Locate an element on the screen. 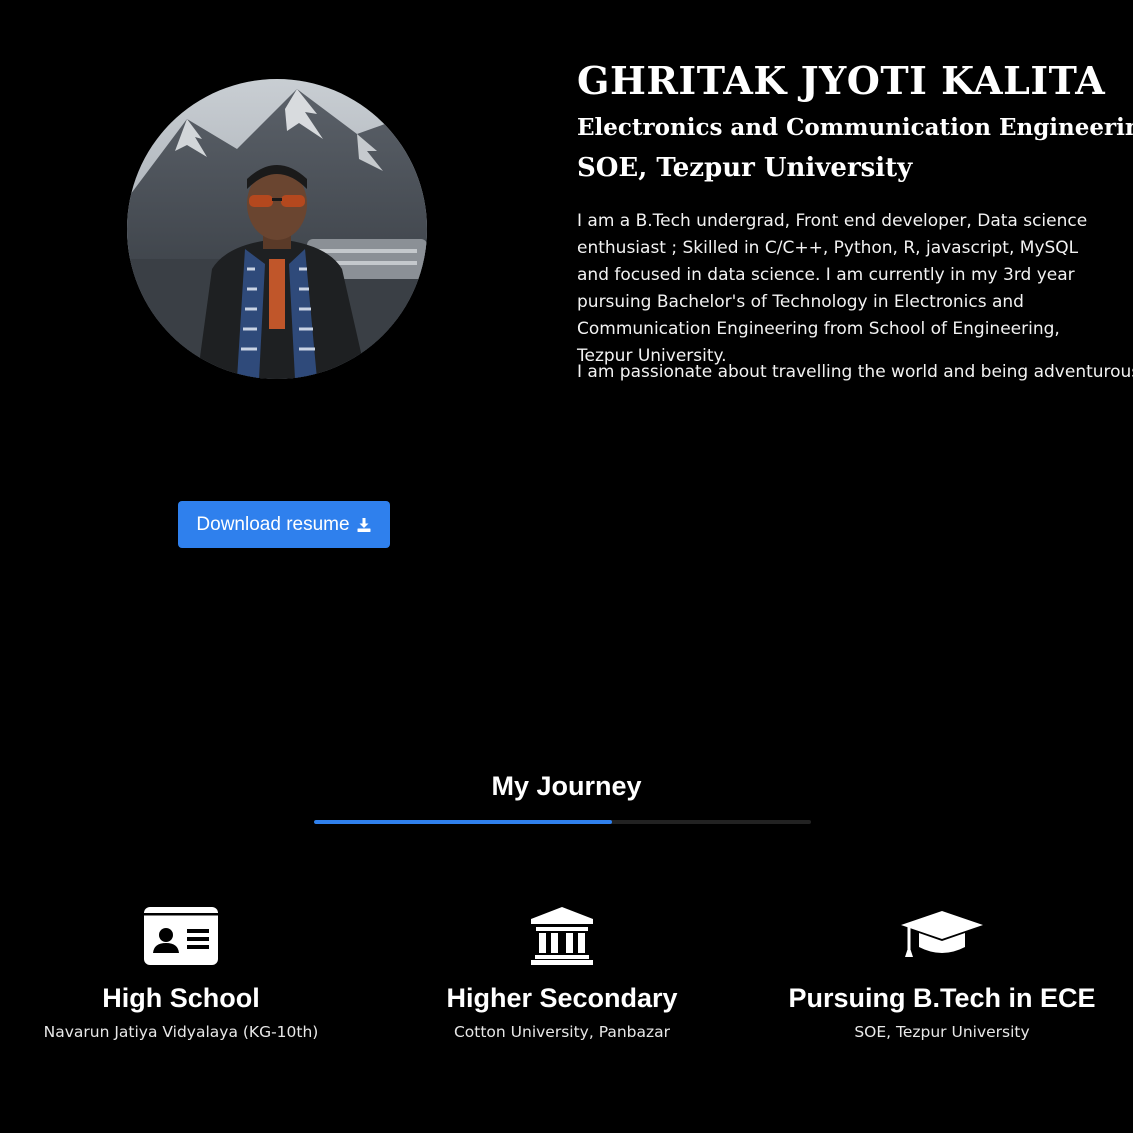 This screenshot has width=1133, height=1133. profile-name: GHRITAK JYOTI KALITA is located at coordinates (841, 80).